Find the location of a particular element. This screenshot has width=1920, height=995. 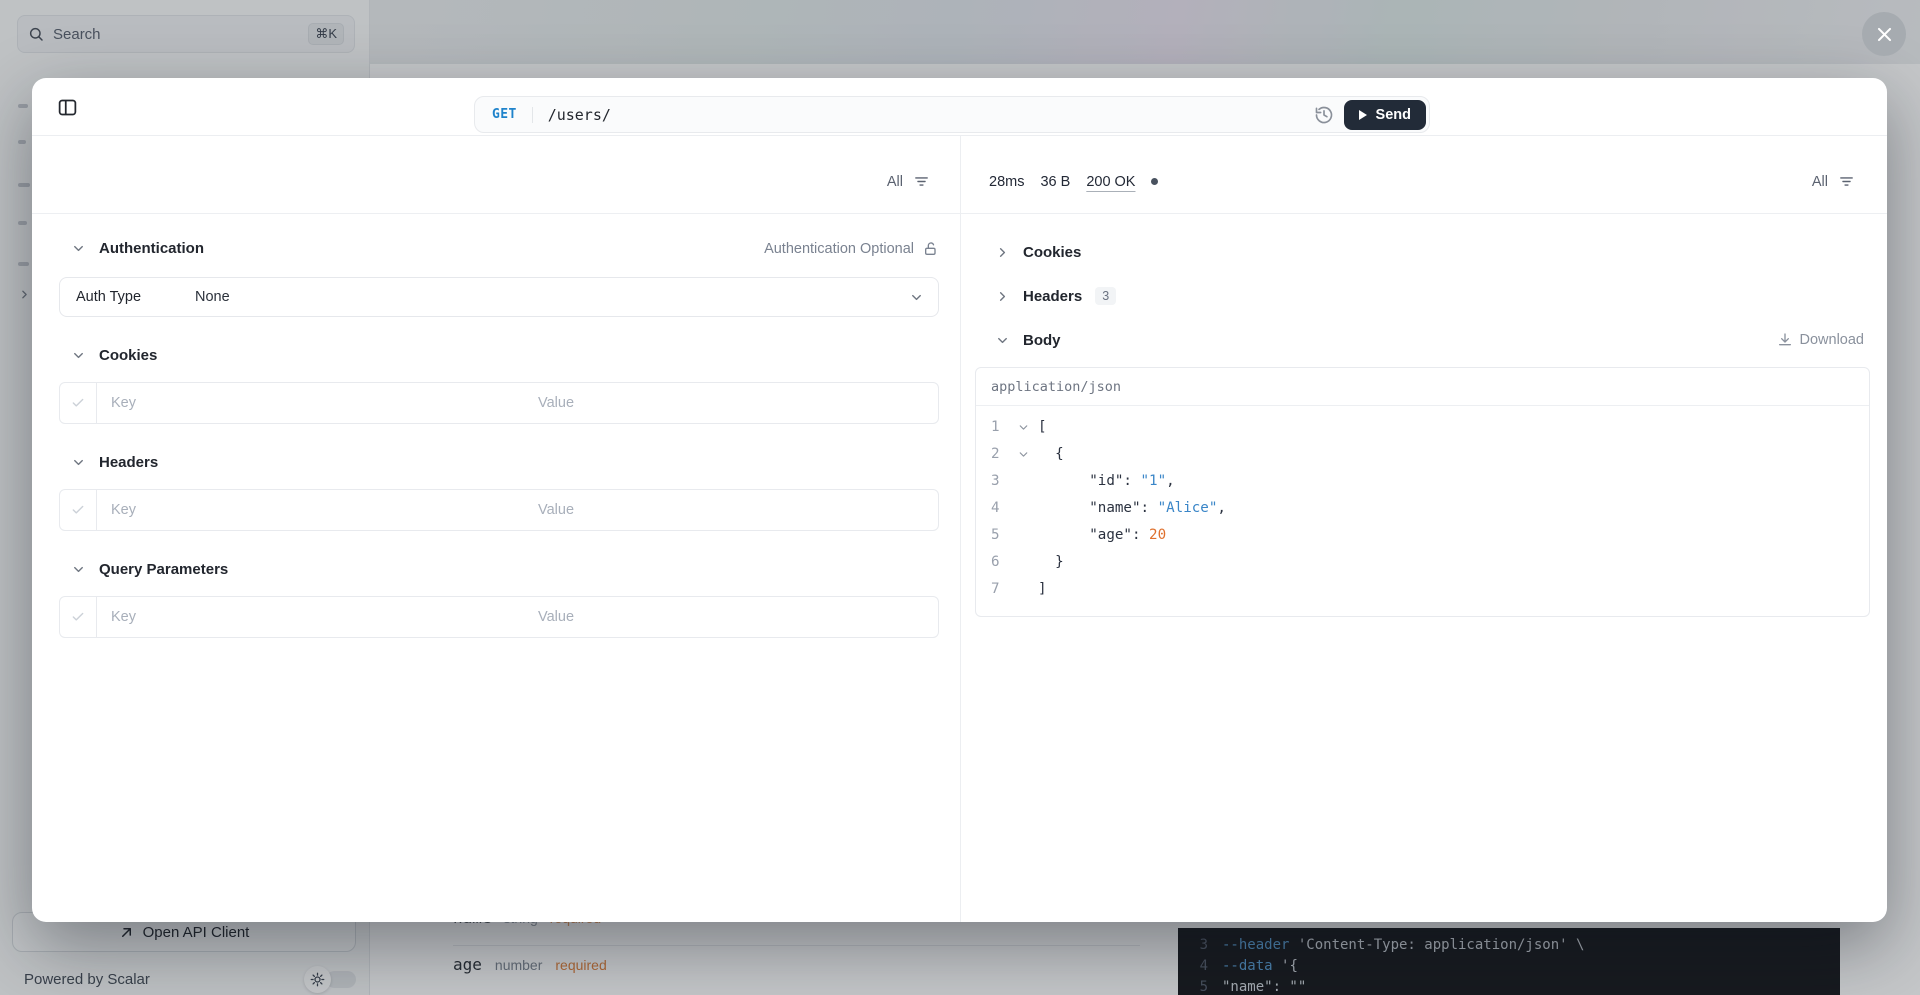

request-url: /users/ is located at coordinates (579, 115).